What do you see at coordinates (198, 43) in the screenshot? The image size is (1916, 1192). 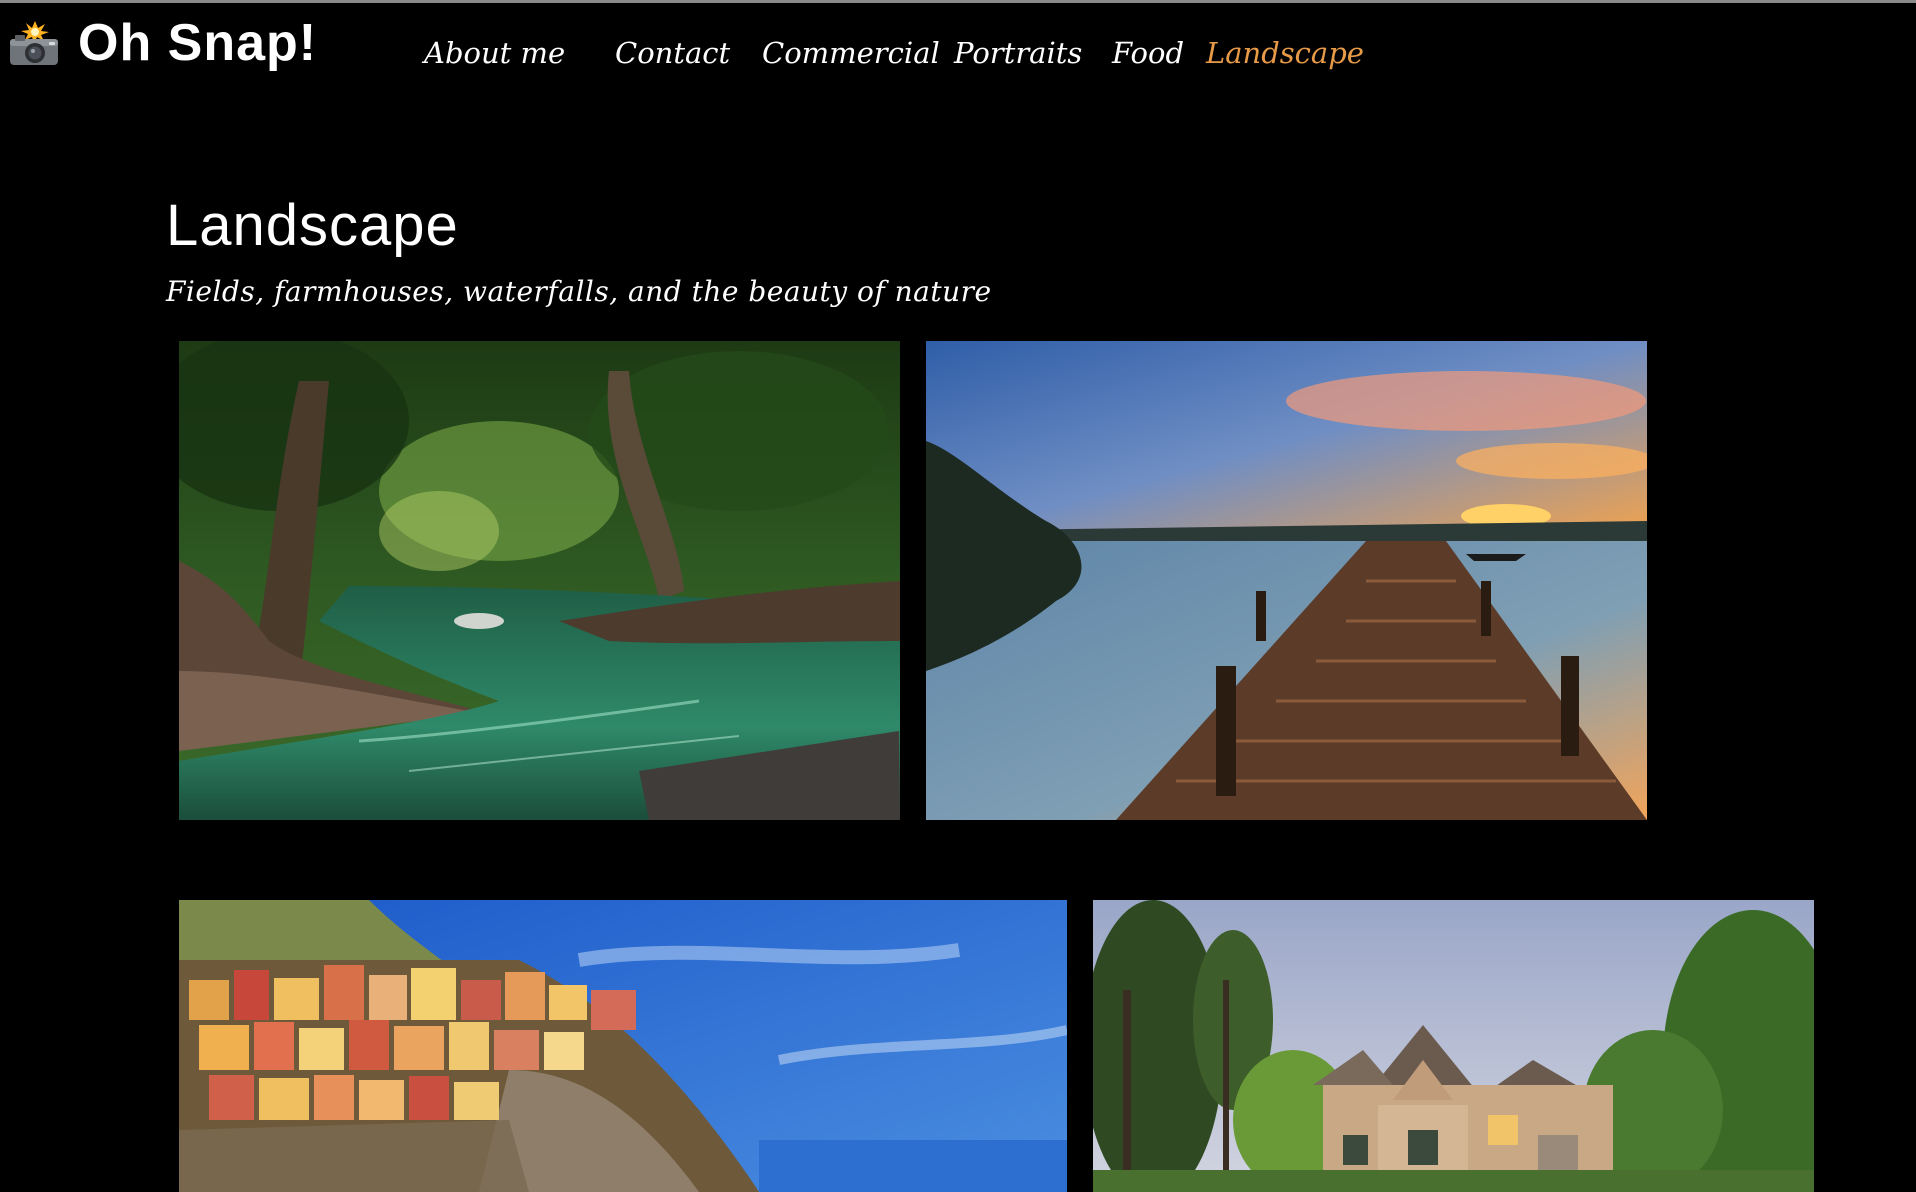 I see `site-title: Oh Snap!` at bounding box center [198, 43].